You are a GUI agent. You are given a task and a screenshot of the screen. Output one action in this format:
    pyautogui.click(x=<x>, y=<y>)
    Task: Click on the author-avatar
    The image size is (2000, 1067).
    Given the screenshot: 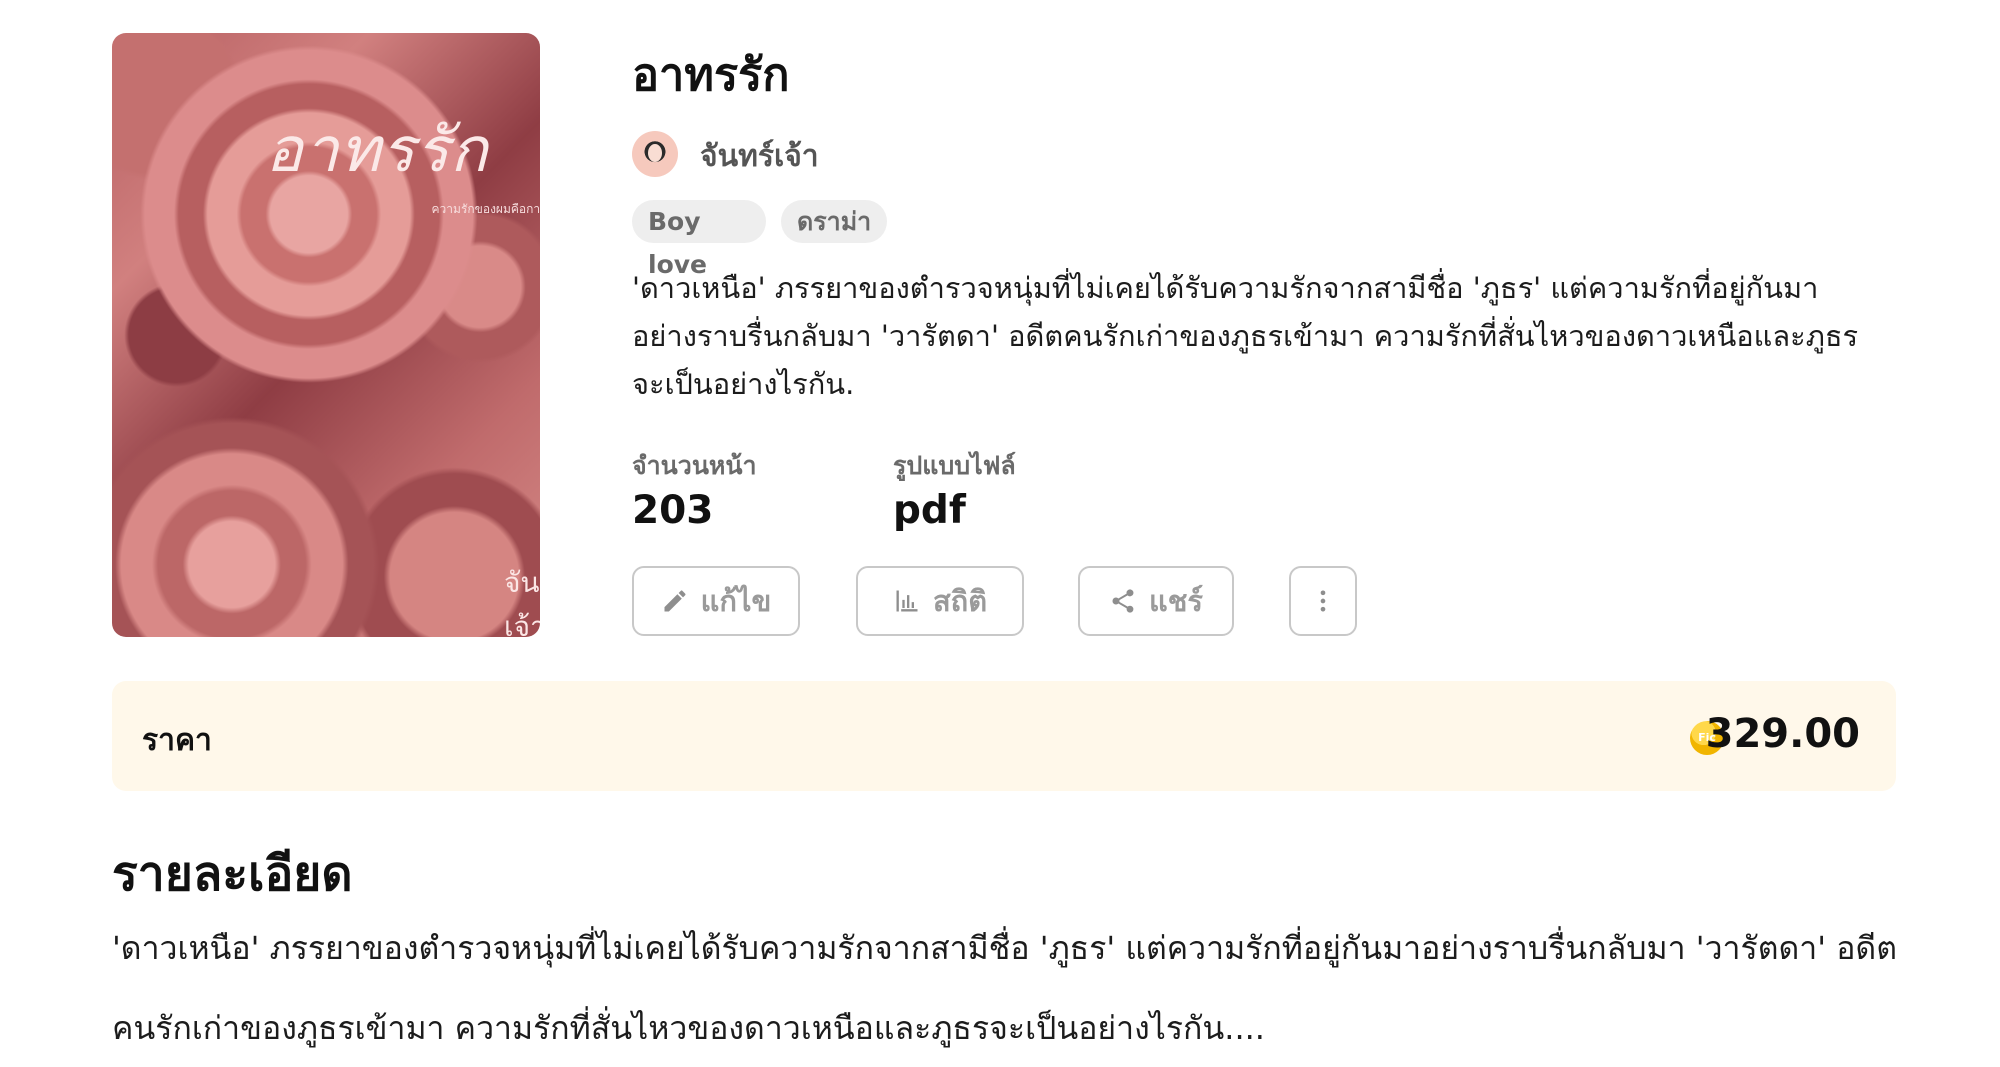 What is the action you would take?
    pyautogui.click(x=655, y=154)
    